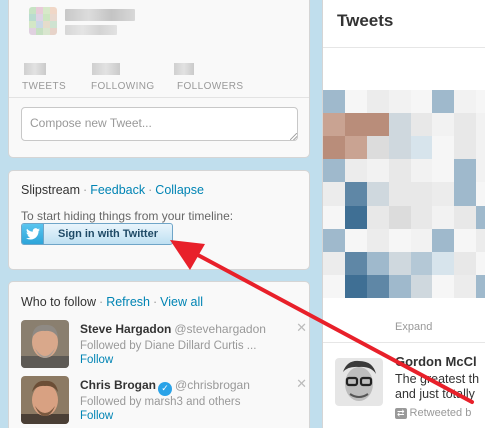 This screenshot has height=428, width=485. What do you see at coordinates (125, 329) in the screenshot?
I see `suggestion-name: Steve Hargadon` at bounding box center [125, 329].